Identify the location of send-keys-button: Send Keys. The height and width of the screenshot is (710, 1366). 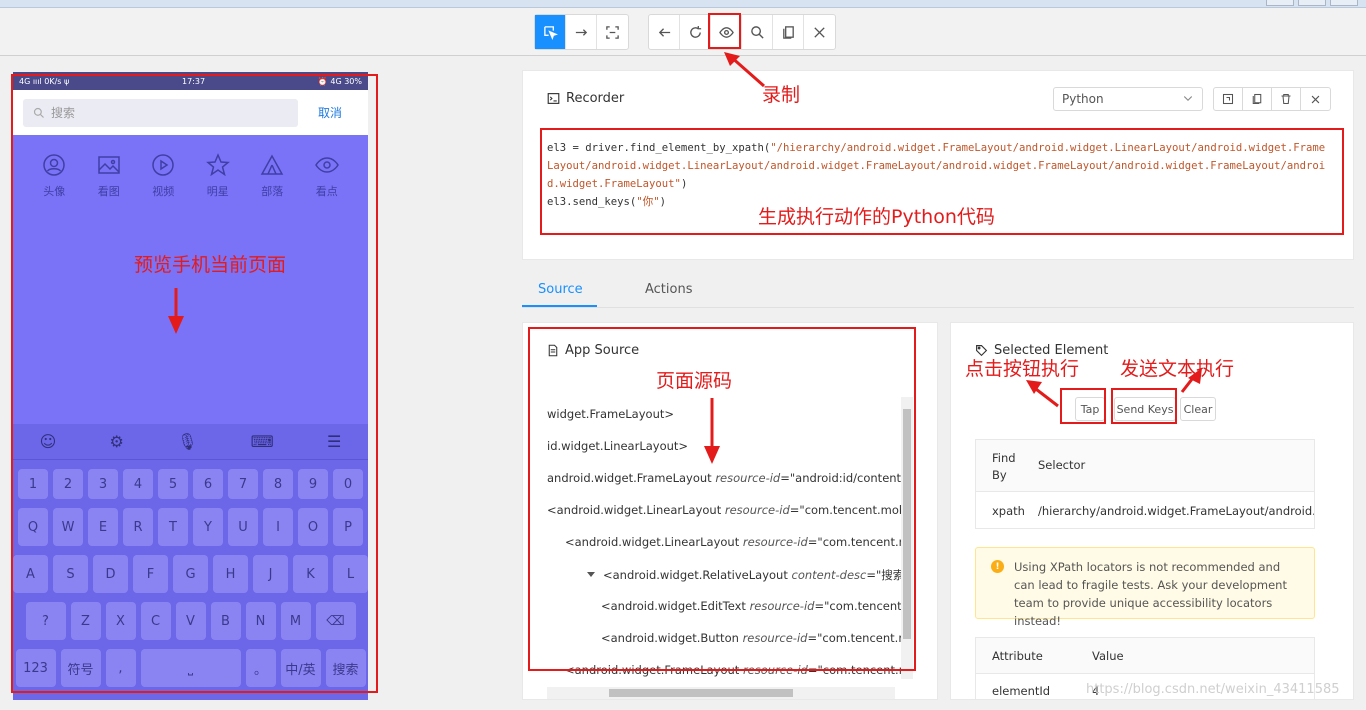
(1145, 409).